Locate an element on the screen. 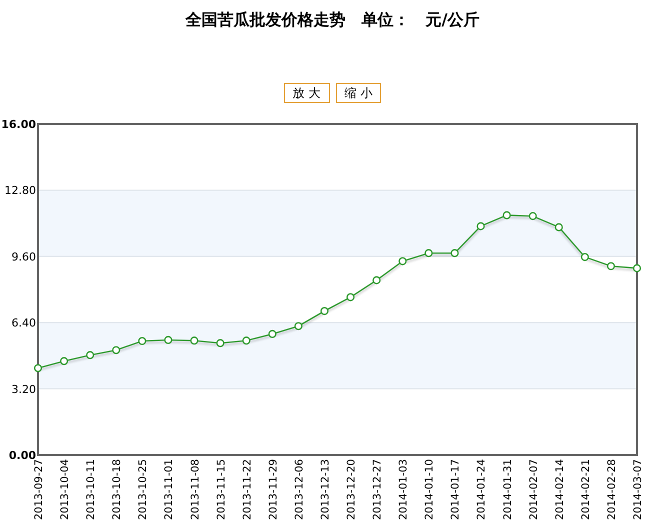 The image size is (665, 532). x-axis-label: 2013-10-11 is located at coordinates (91, 489).